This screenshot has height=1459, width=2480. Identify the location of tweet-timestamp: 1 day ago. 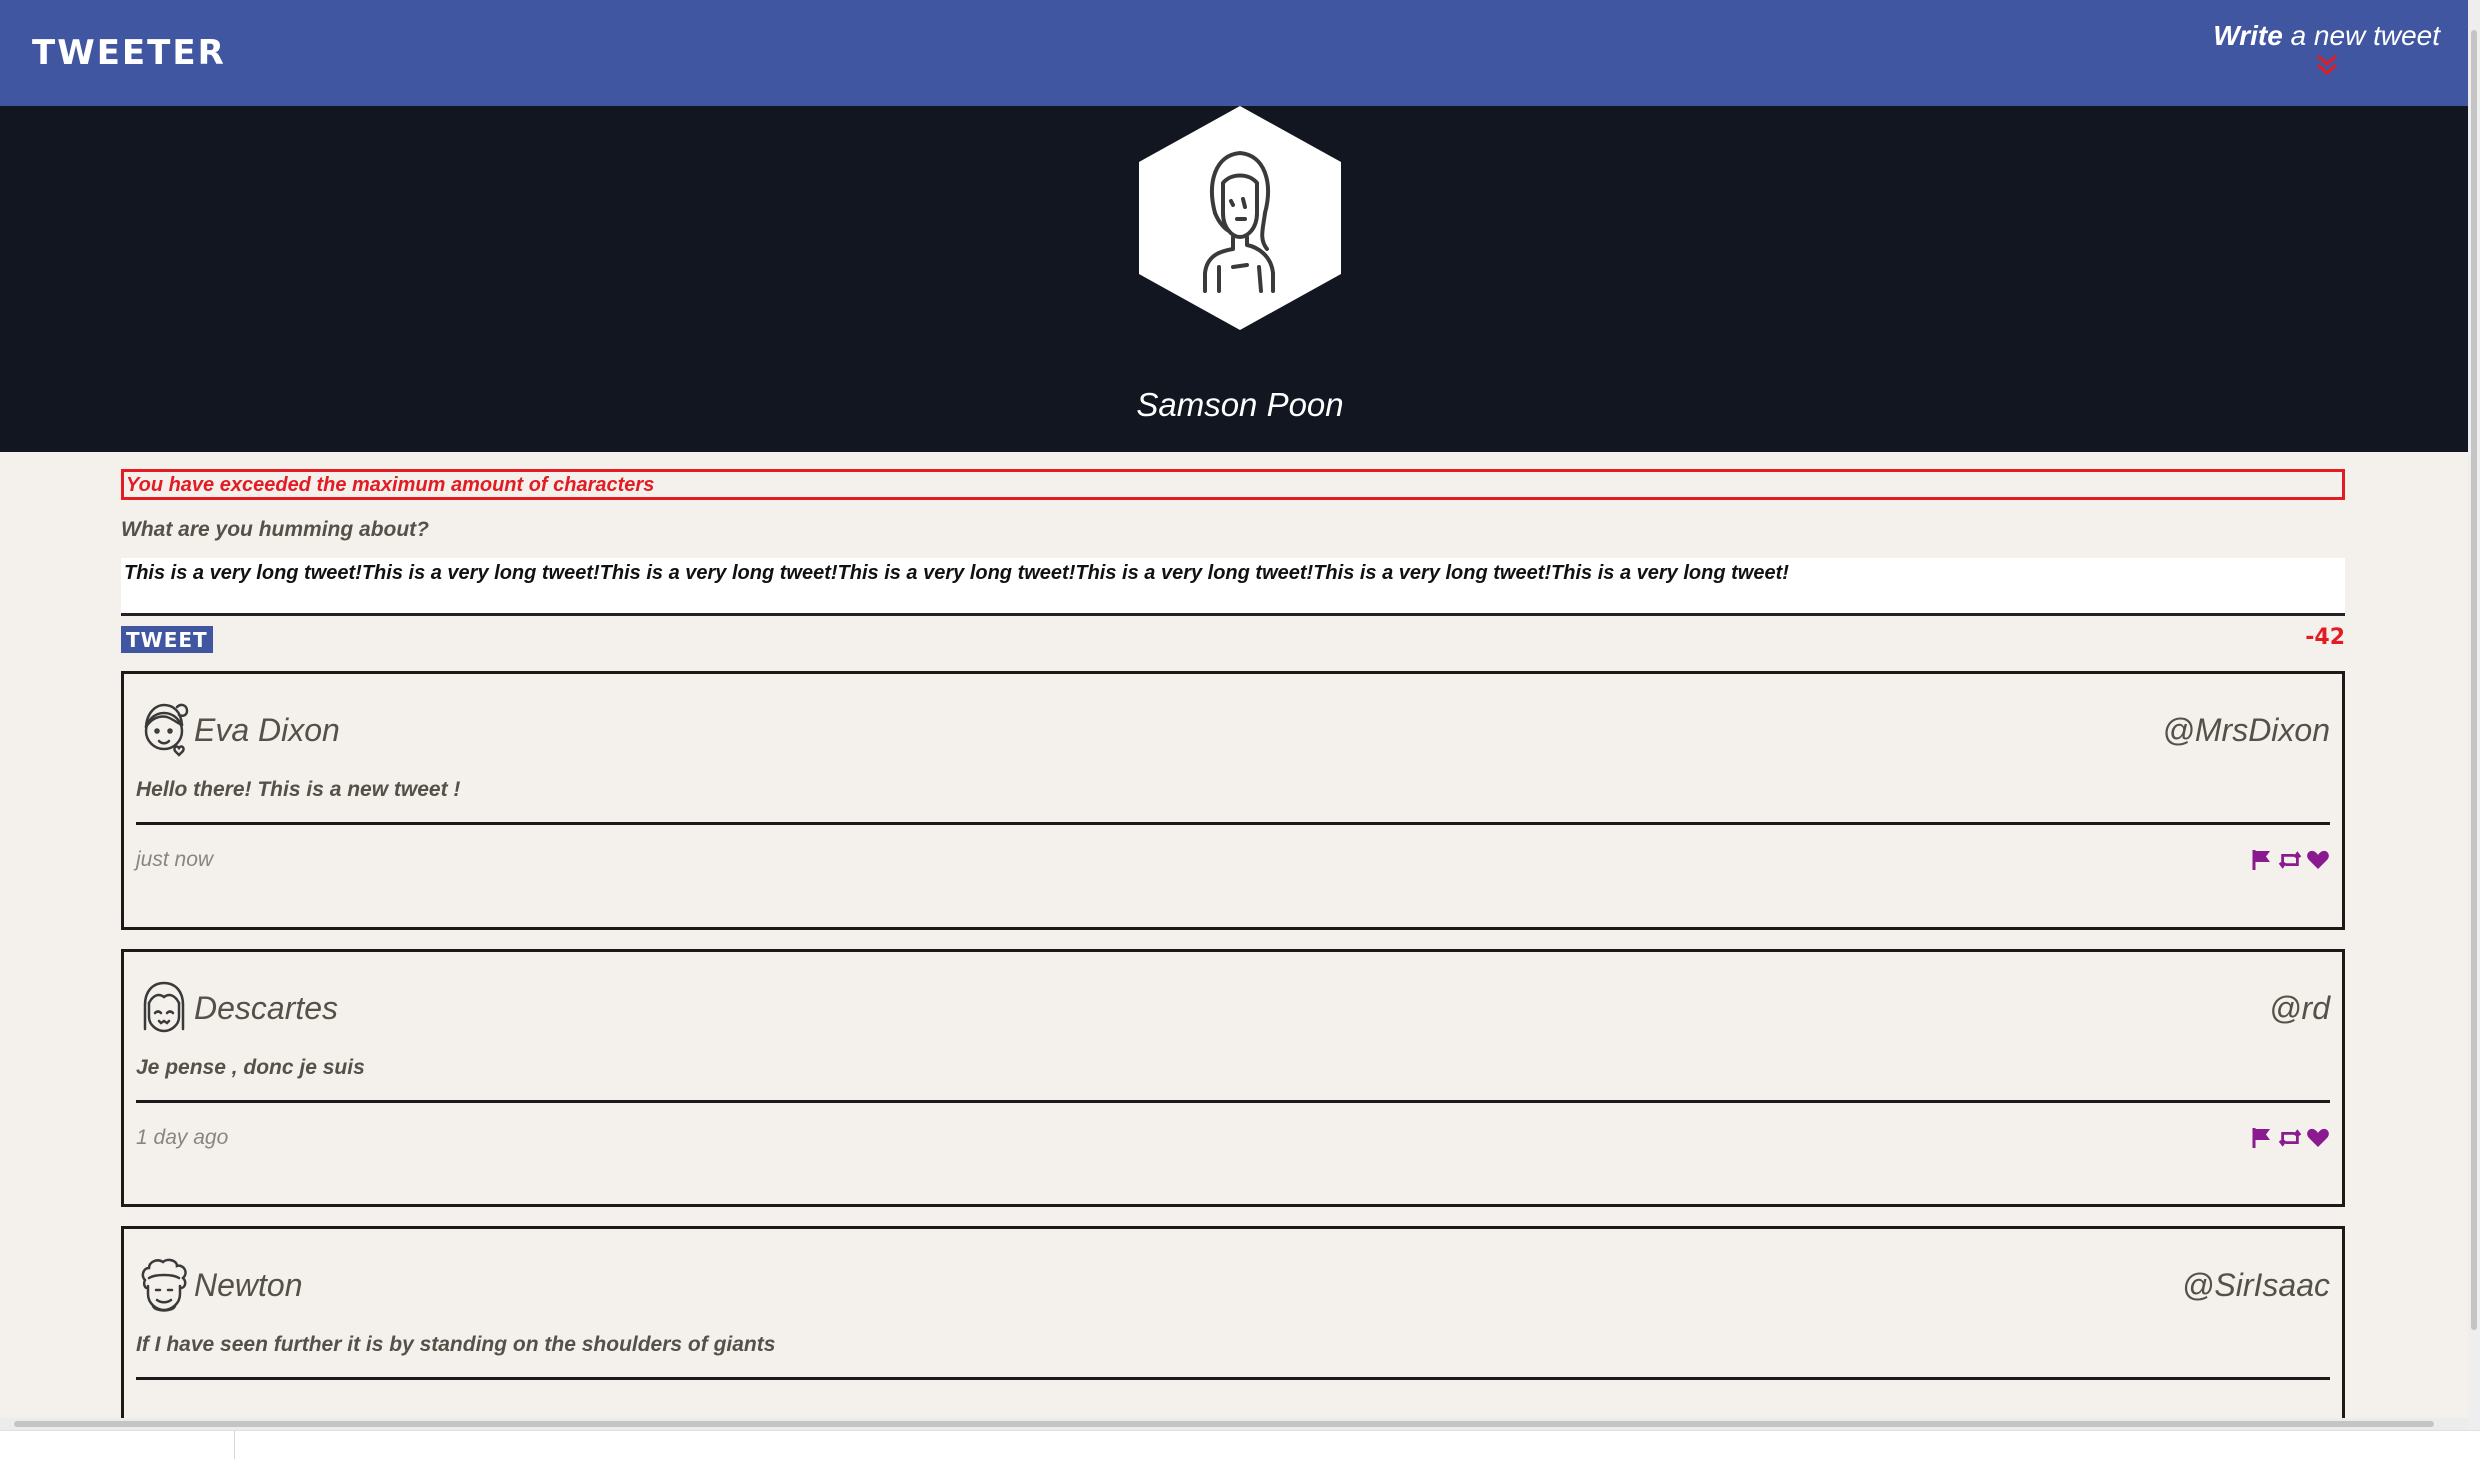
(182, 1137).